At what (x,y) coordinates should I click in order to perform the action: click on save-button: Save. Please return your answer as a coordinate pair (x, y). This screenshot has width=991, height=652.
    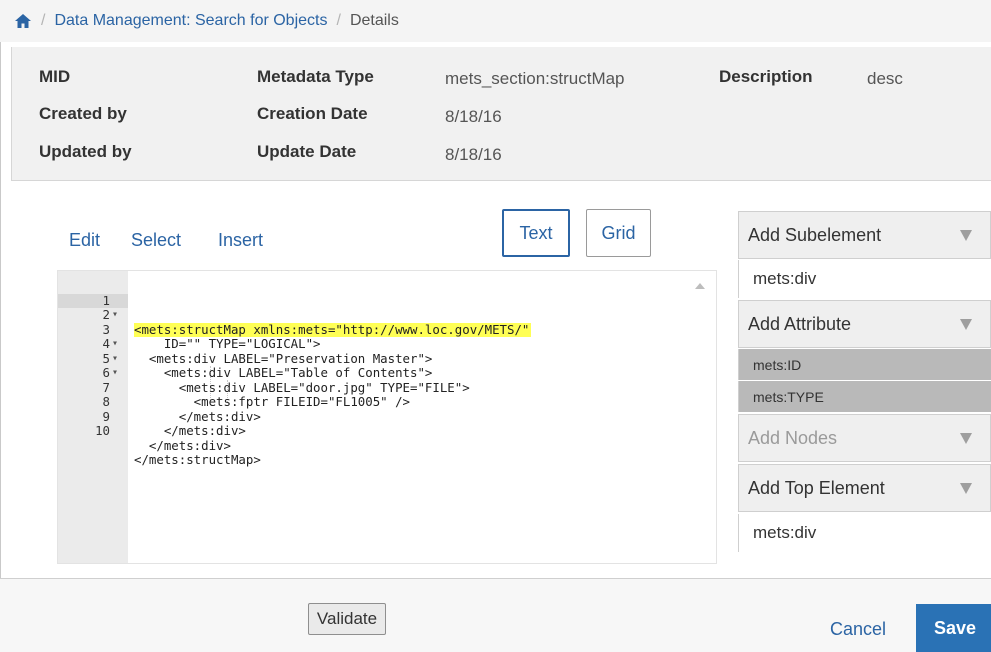
    Looking at the image, I should click on (953, 628).